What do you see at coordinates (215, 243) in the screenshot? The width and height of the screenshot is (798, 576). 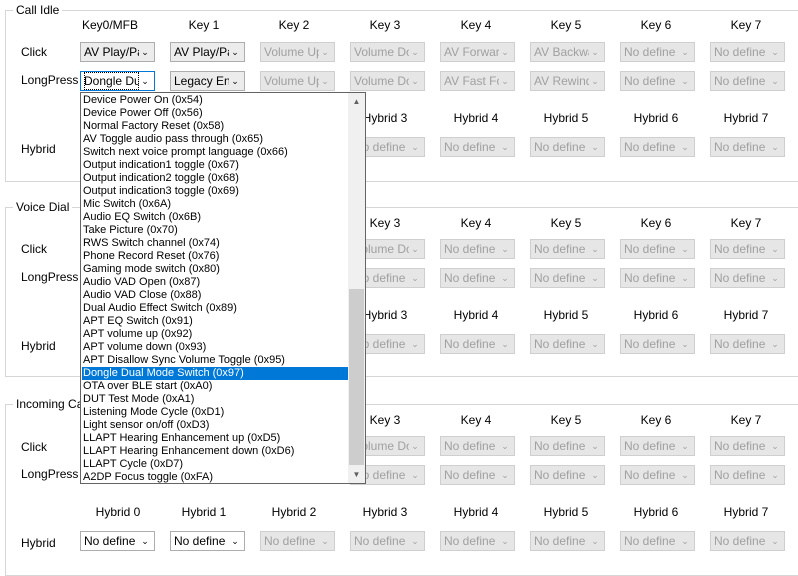 I see `dropdown-option: RWS Switch channel (0x74)` at bounding box center [215, 243].